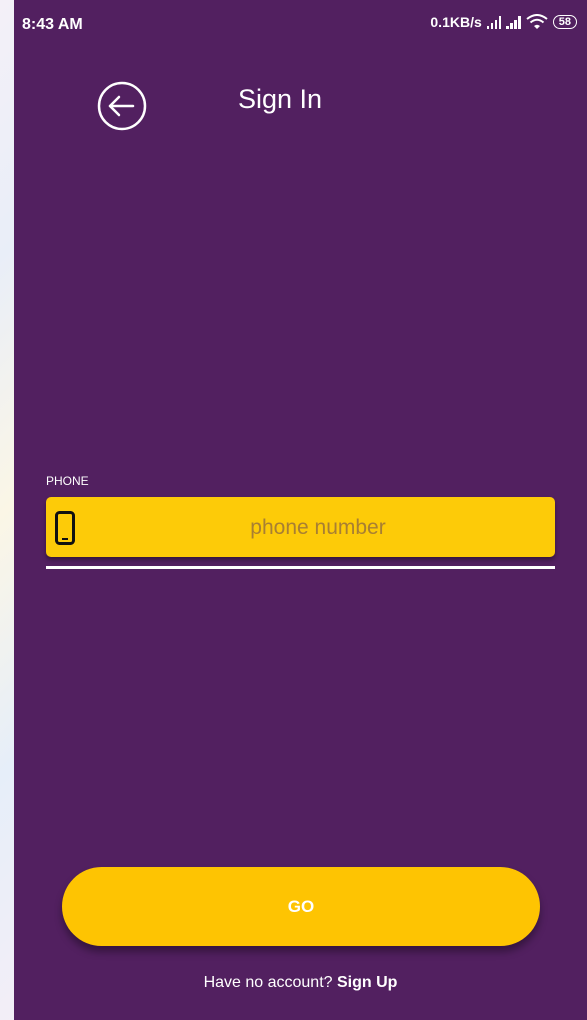  Describe the element at coordinates (318, 528) in the screenshot. I see `phone-input` at that location.